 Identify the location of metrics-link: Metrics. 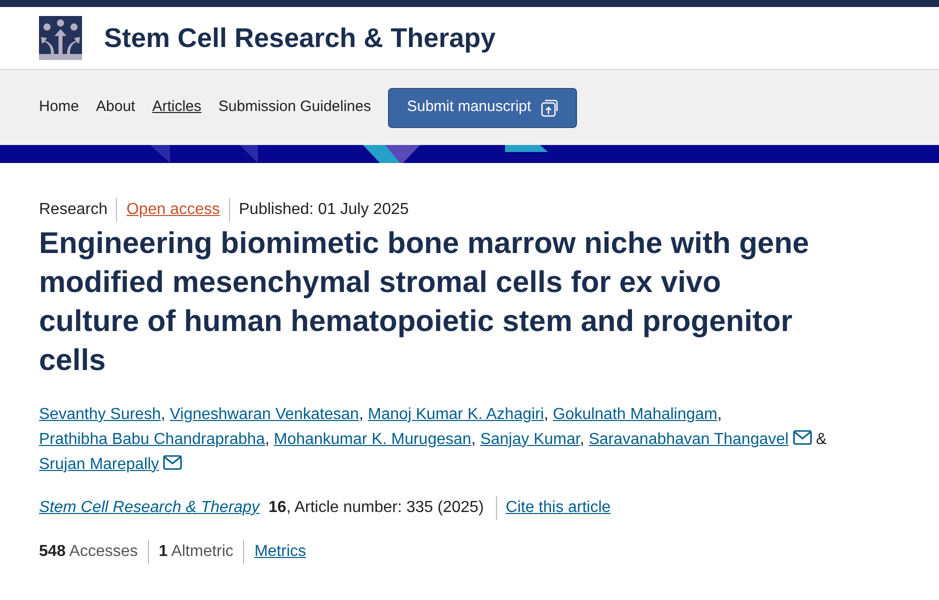
(274, 552).